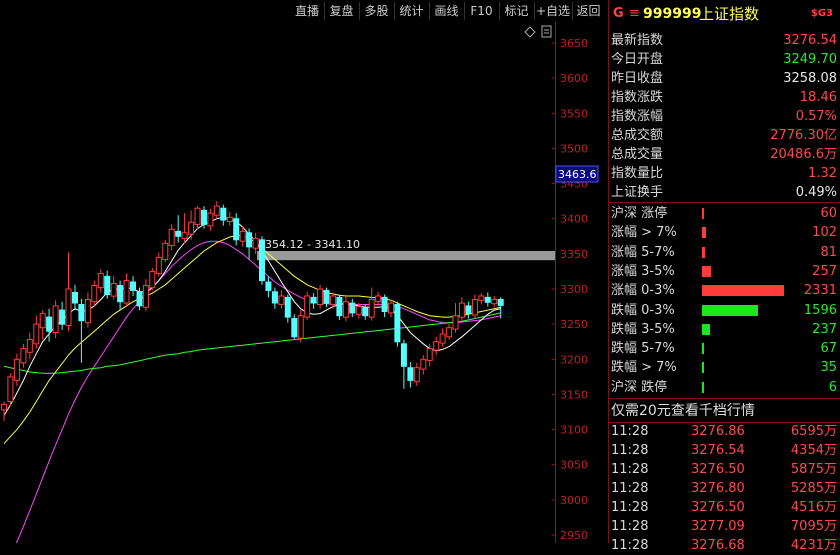  Describe the element at coordinates (813, 526) in the screenshot. I see `tick-volume: 7095万` at that location.